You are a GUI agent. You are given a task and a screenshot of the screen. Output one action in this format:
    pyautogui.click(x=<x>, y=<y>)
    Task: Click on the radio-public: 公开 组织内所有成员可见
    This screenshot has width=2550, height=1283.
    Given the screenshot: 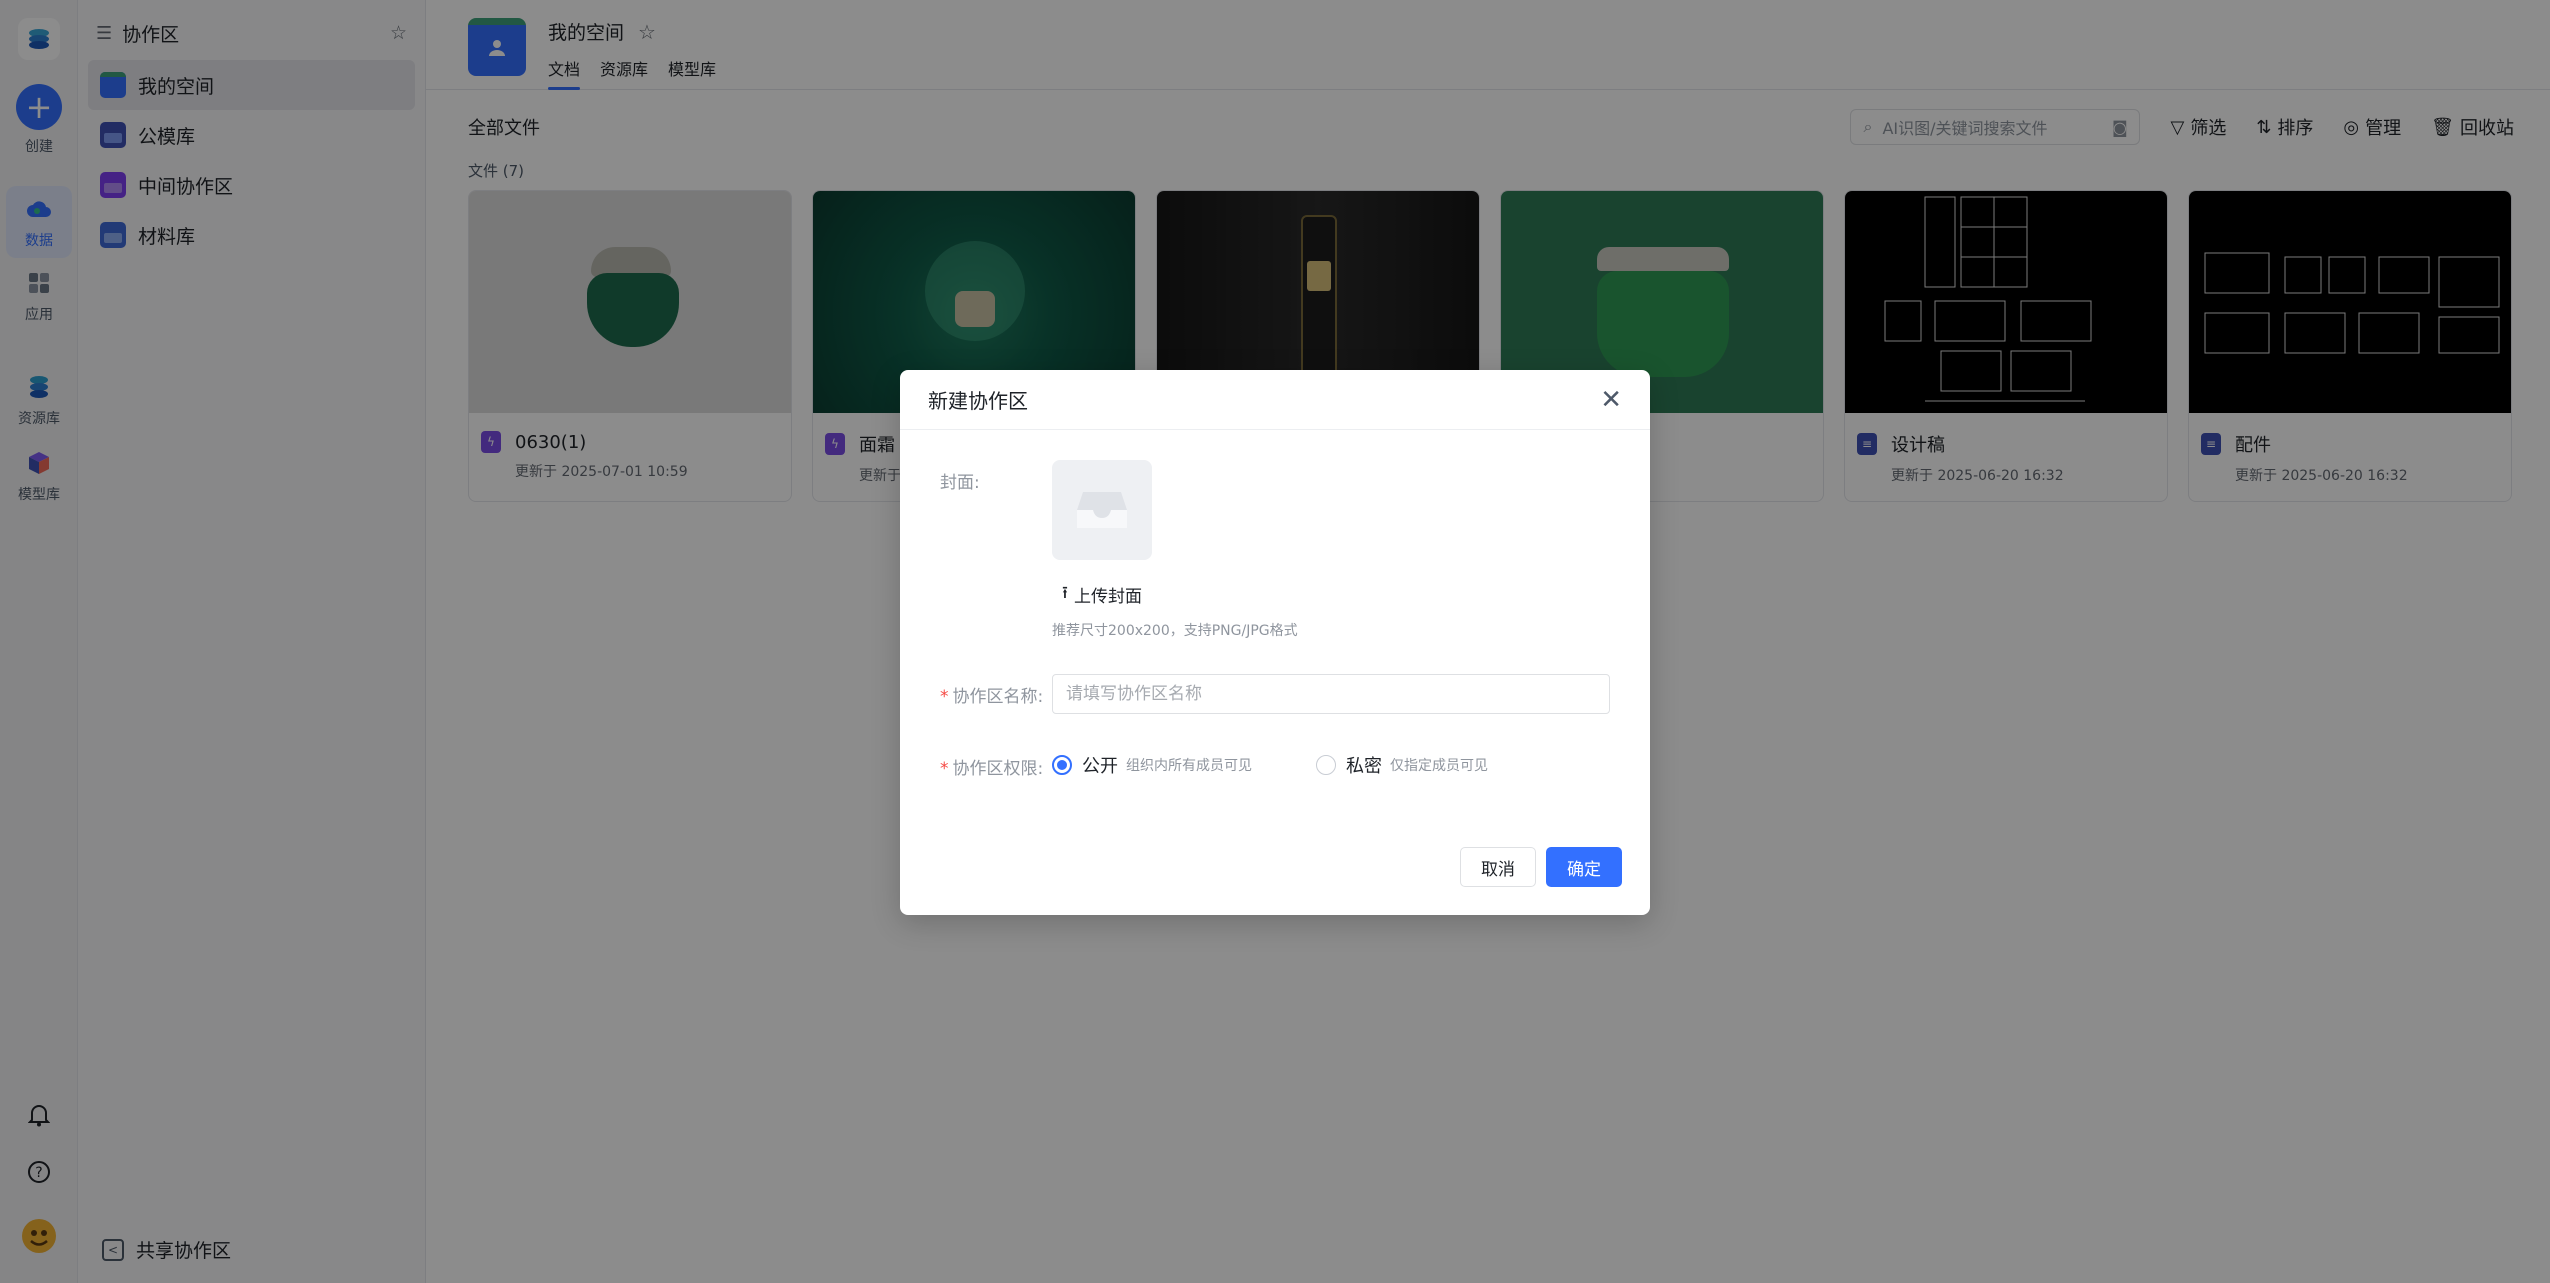 What is the action you would take?
    pyautogui.click(x=1152, y=765)
    